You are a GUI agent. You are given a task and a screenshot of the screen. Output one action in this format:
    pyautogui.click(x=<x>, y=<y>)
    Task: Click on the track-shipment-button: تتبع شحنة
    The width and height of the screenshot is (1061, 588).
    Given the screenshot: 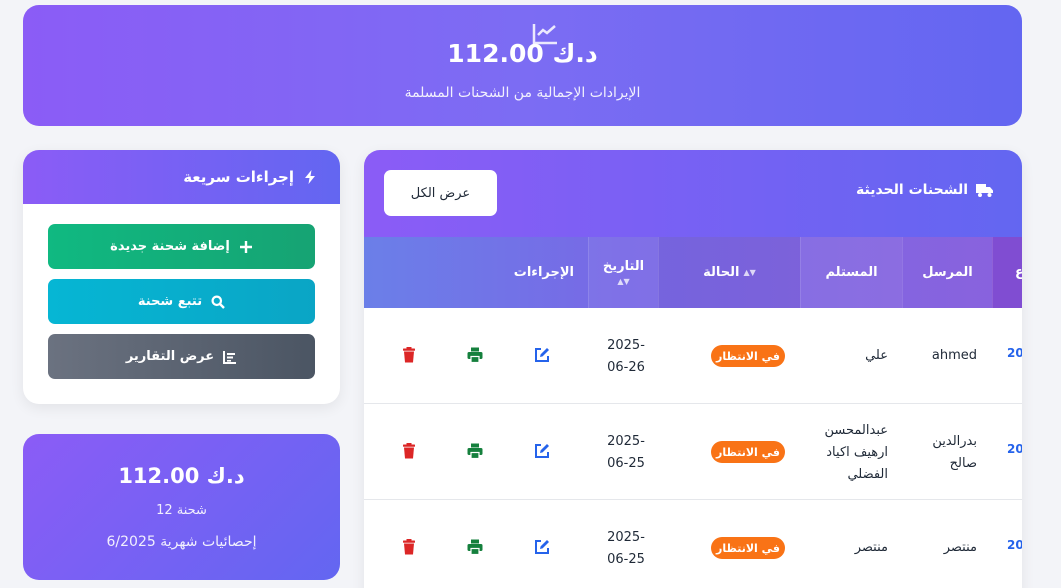 What is the action you would take?
    pyautogui.click(x=181, y=301)
    